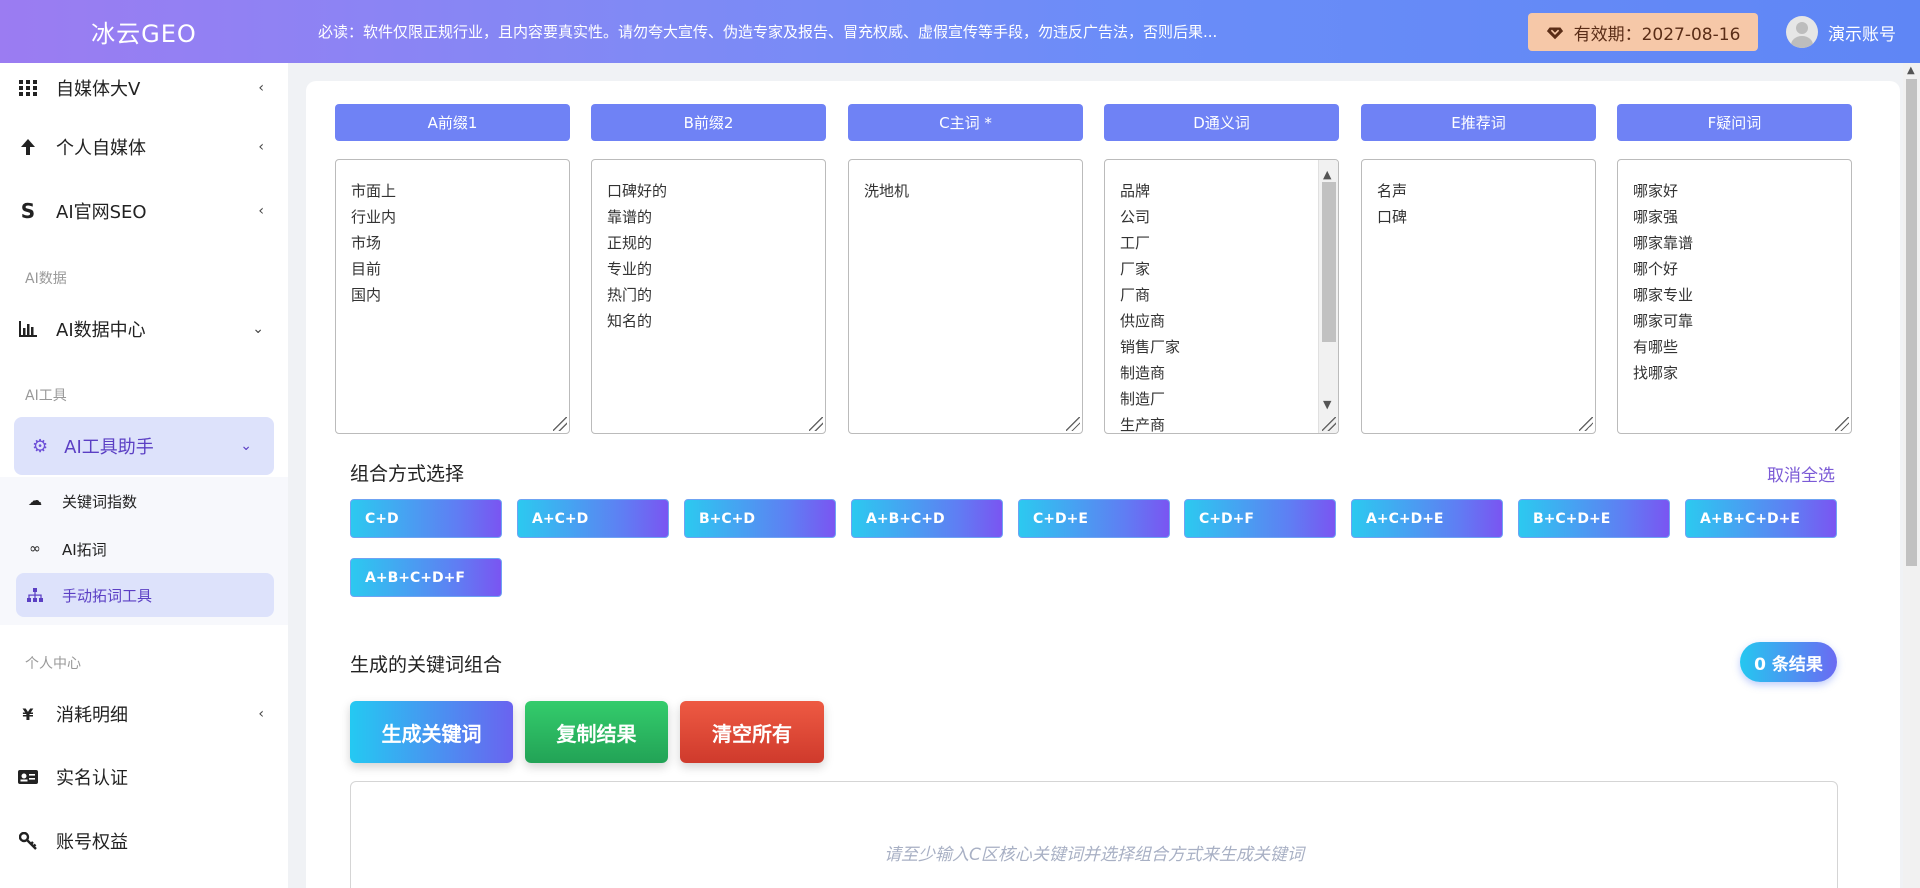 The height and width of the screenshot is (888, 1920). Describe the element at coordinates (708, 122) in the screenshot. I see `column-header-b: B前缀2` at that location.